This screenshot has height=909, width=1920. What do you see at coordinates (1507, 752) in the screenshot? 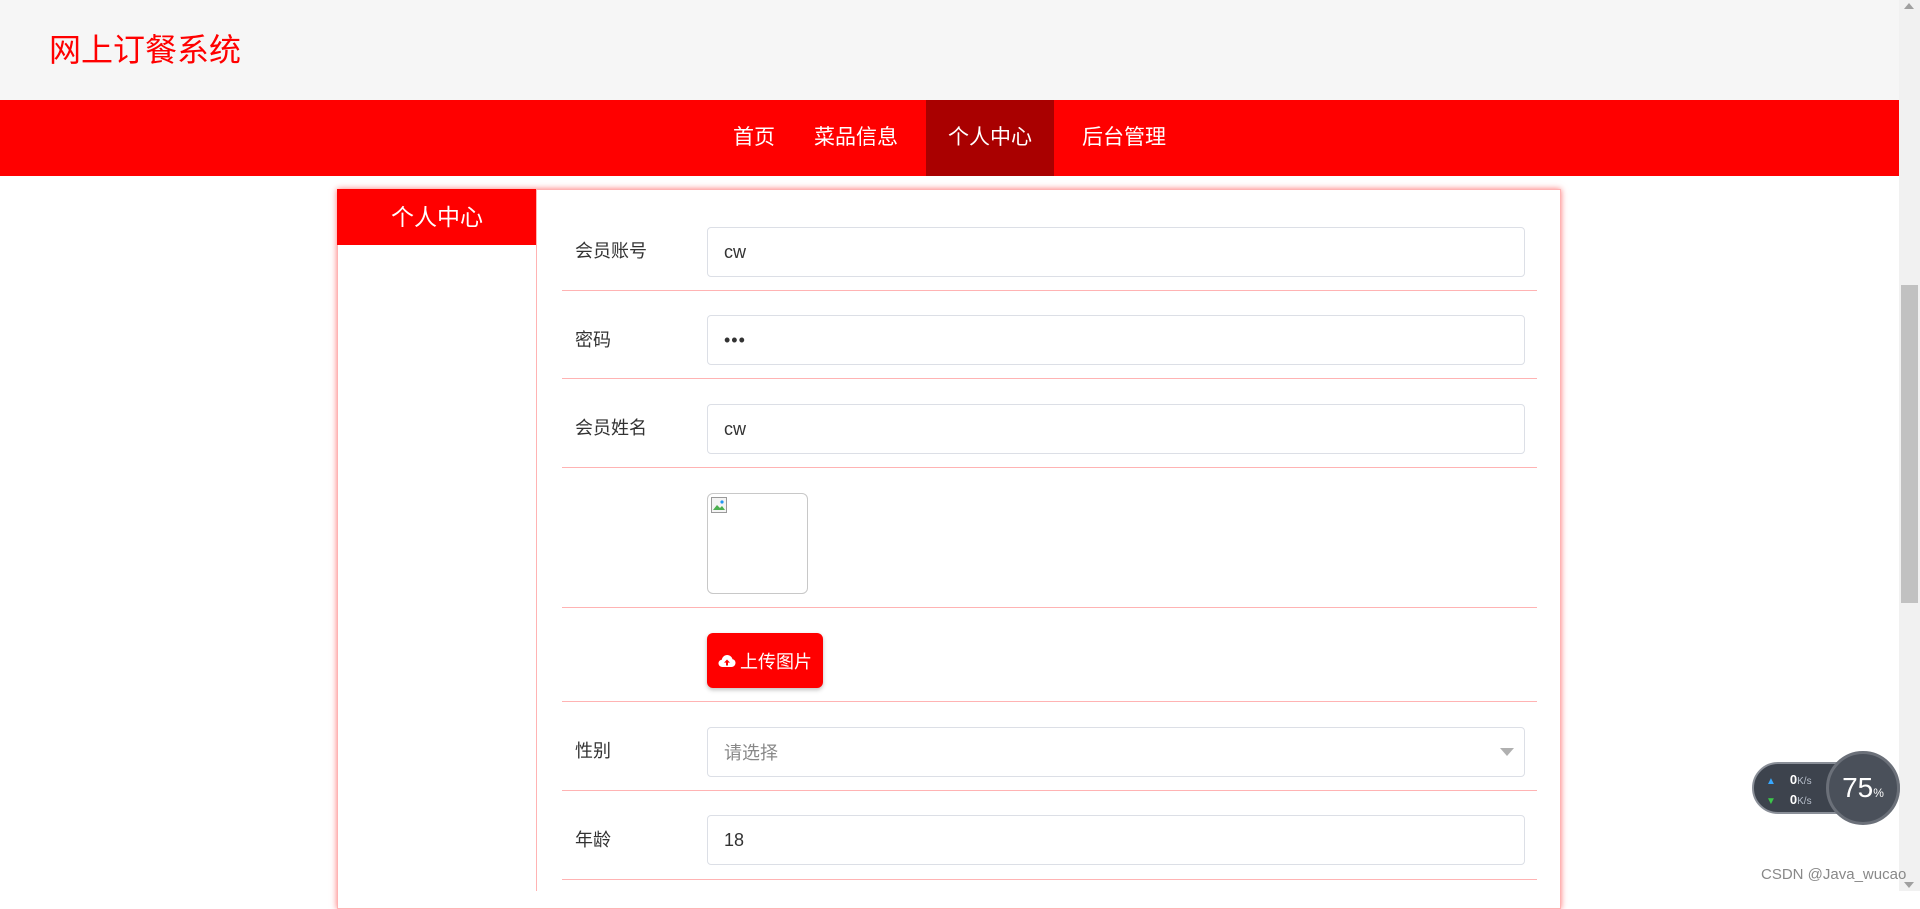
I see `chevron-down-icon` at bounding box center [1507, 752].